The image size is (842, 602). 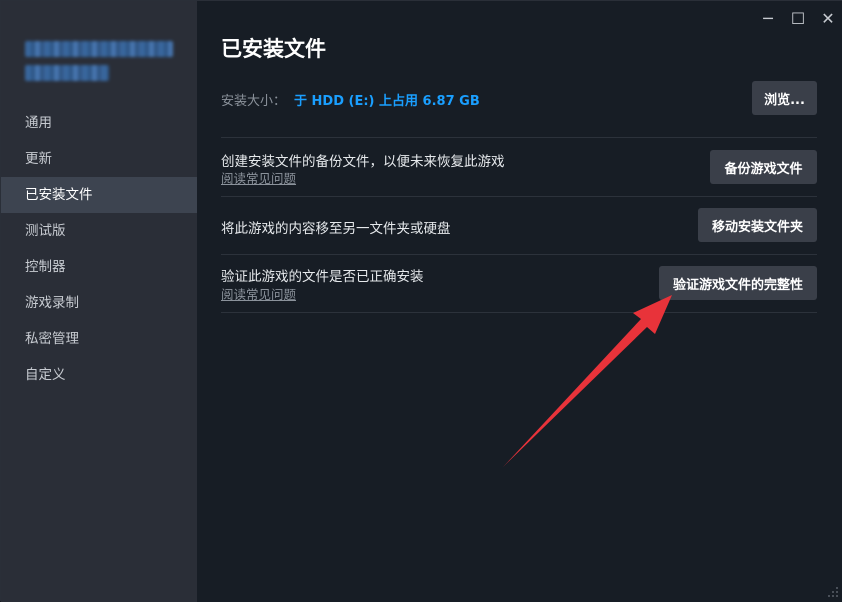 I want to click on maximize-button: ☐, so click(x=798, y=18).